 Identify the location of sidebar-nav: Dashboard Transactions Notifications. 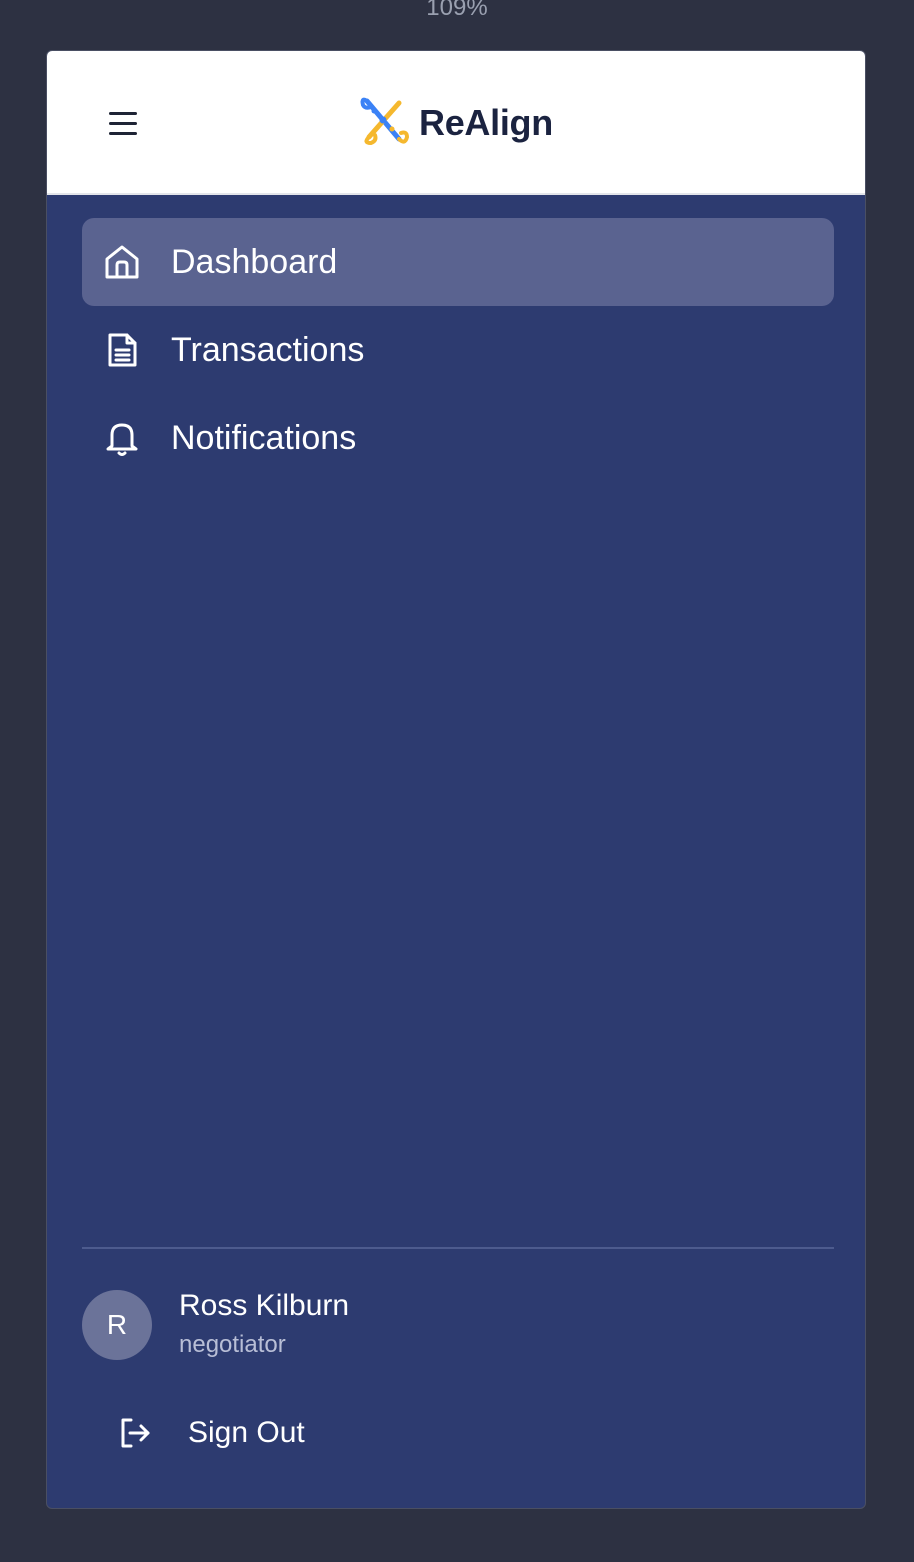
(458, 350).